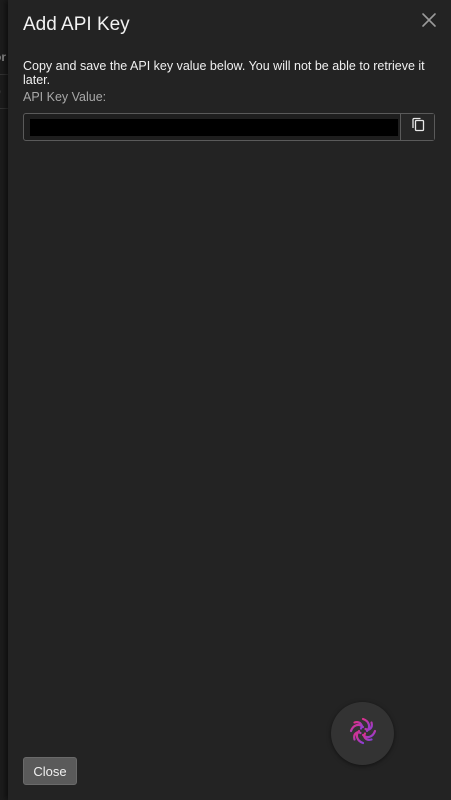 Image resolution: width=451 pixels, height=800 pixels. What do you see at coordinates (76, 24) in the screenshot?
I see `dialog-title: Add API Key` at bounding box center [76, 24].